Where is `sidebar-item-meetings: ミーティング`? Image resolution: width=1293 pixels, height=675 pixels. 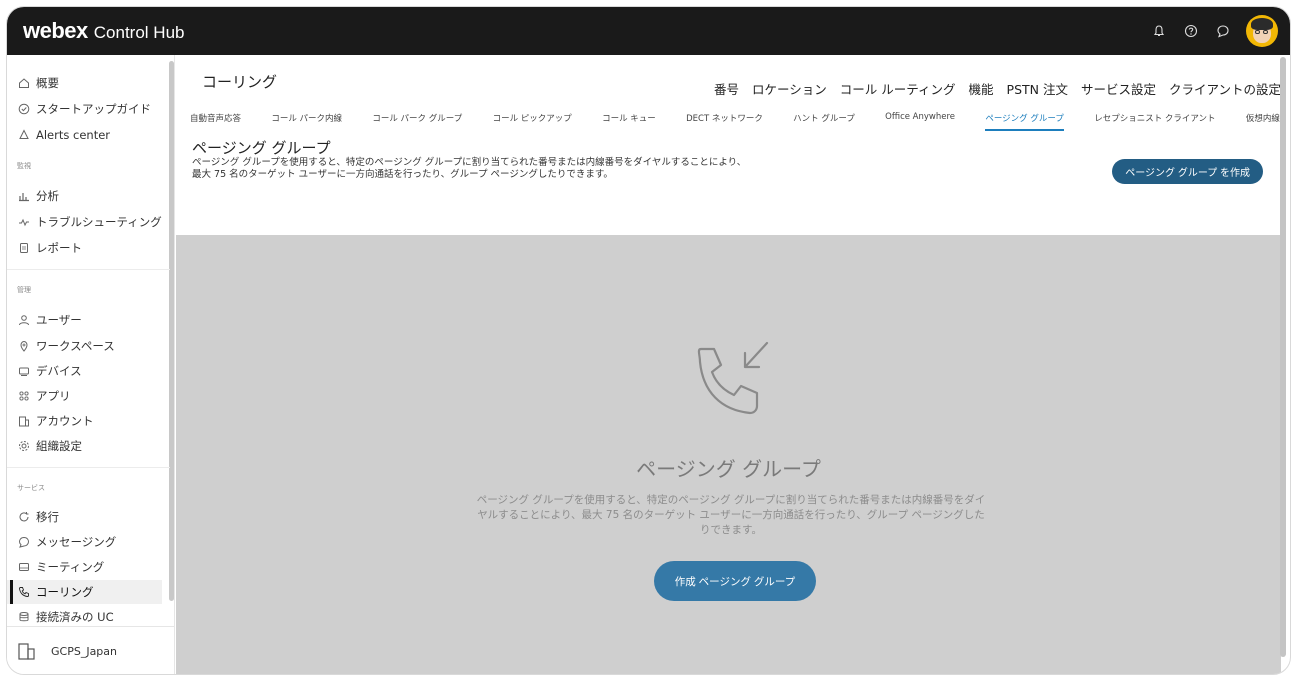 sidebar-item-meetings: ミーティング is located at coordinates (60, 567).